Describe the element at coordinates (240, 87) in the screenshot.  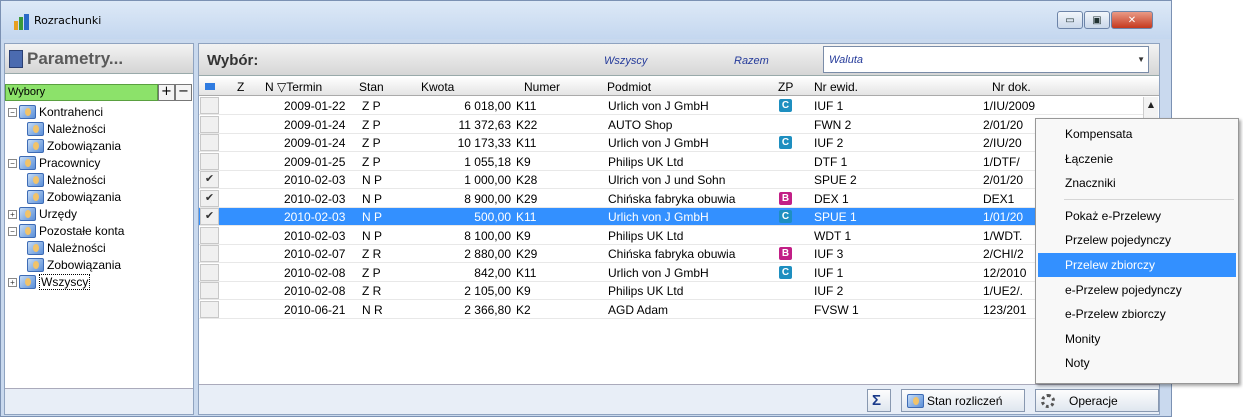
I see `col-z: Z` at that location.